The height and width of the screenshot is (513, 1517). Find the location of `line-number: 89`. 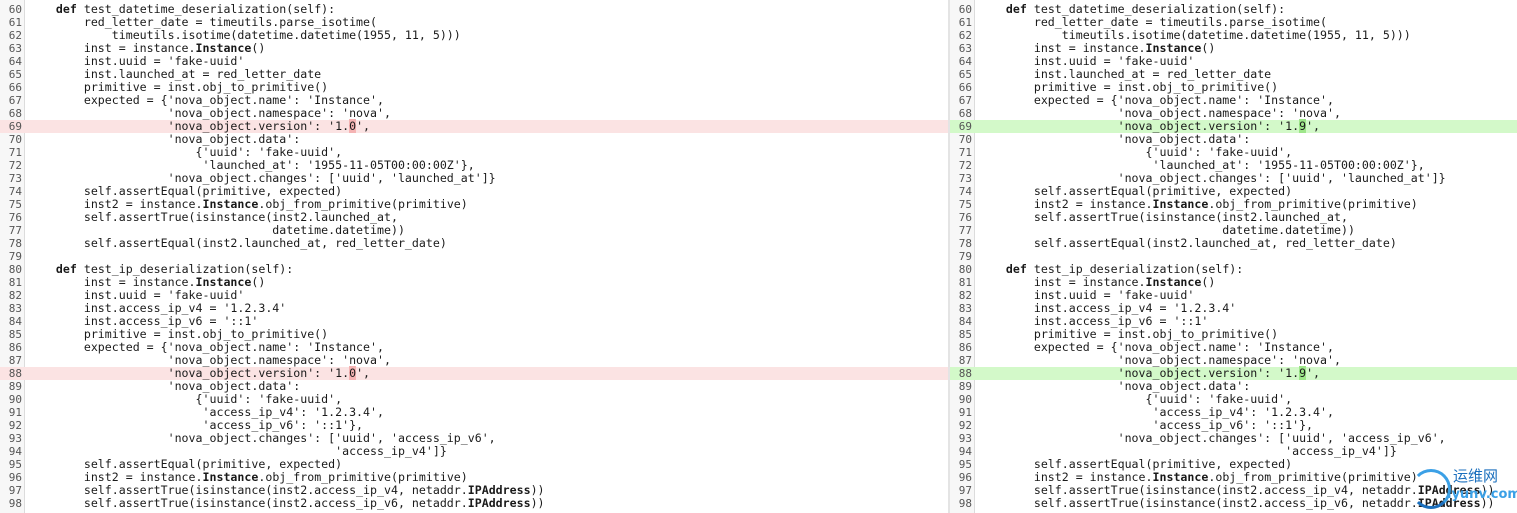

line-number: 89 is located at coordinates (965, 386).